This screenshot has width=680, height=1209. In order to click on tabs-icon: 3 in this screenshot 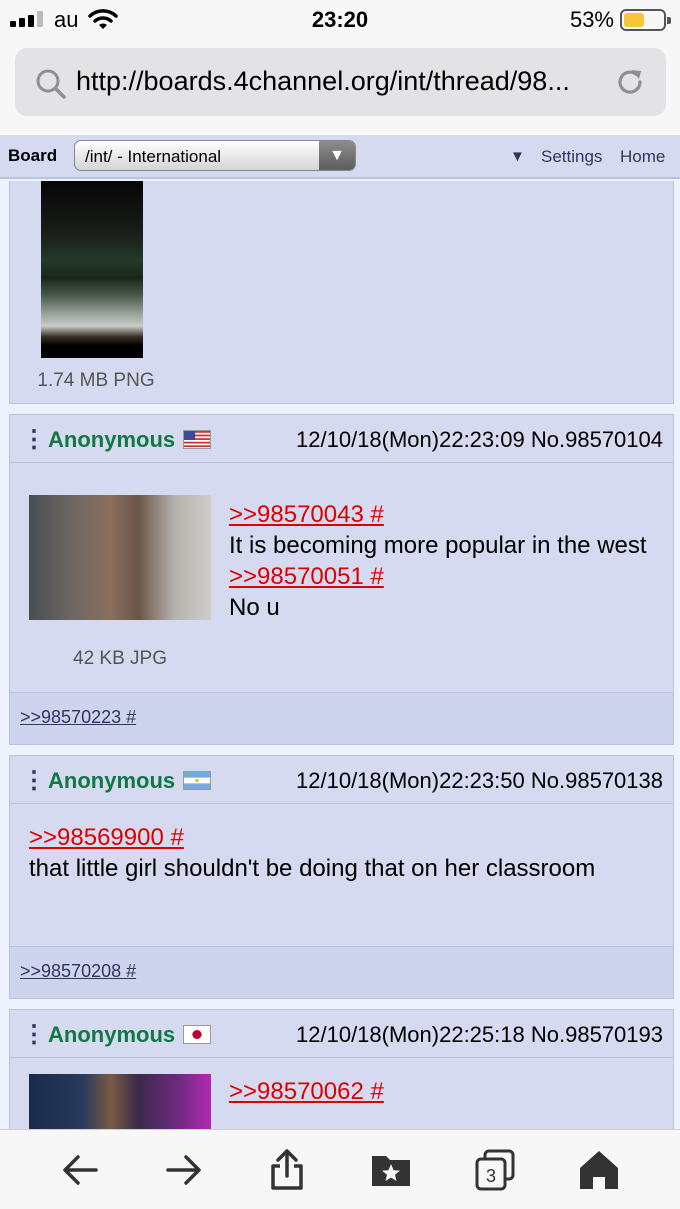, I will do `click(495, 1170)`.